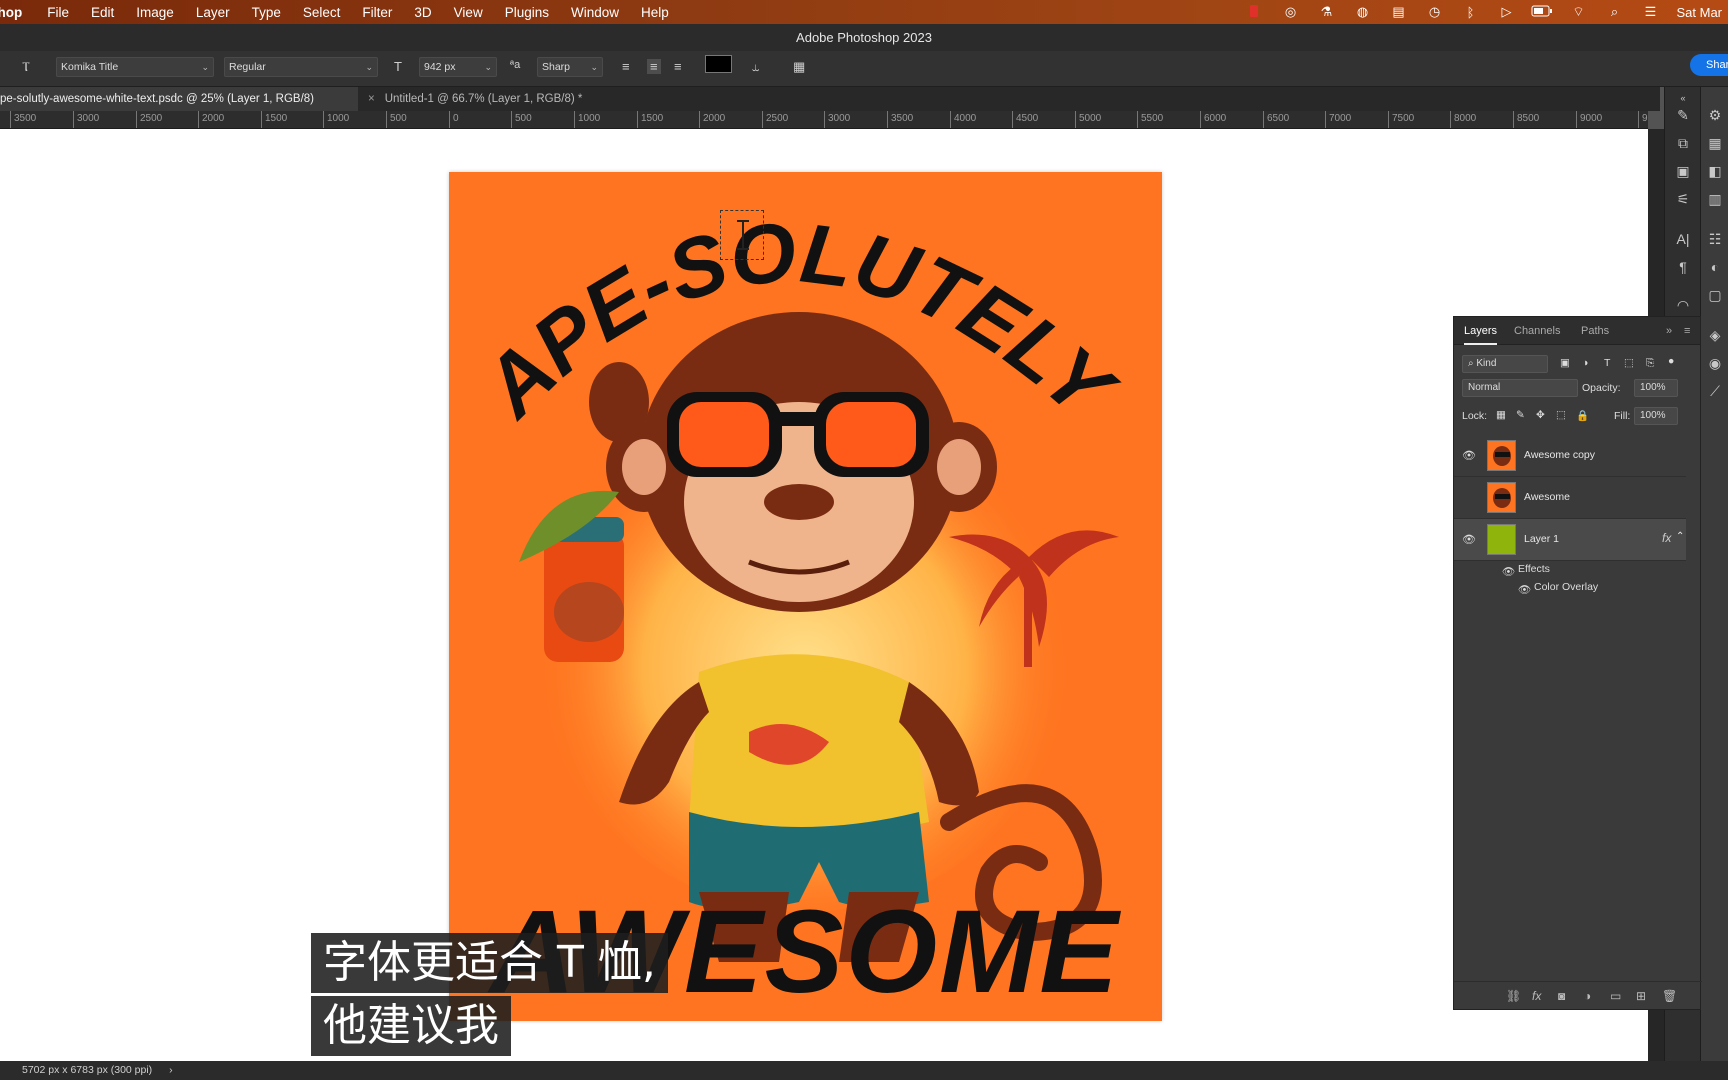 The width and height of the screenshot is (1728, 1080). Describe the element at coordinates (18, 12) in the screenshot. I see `app-menu: shop` at that location.